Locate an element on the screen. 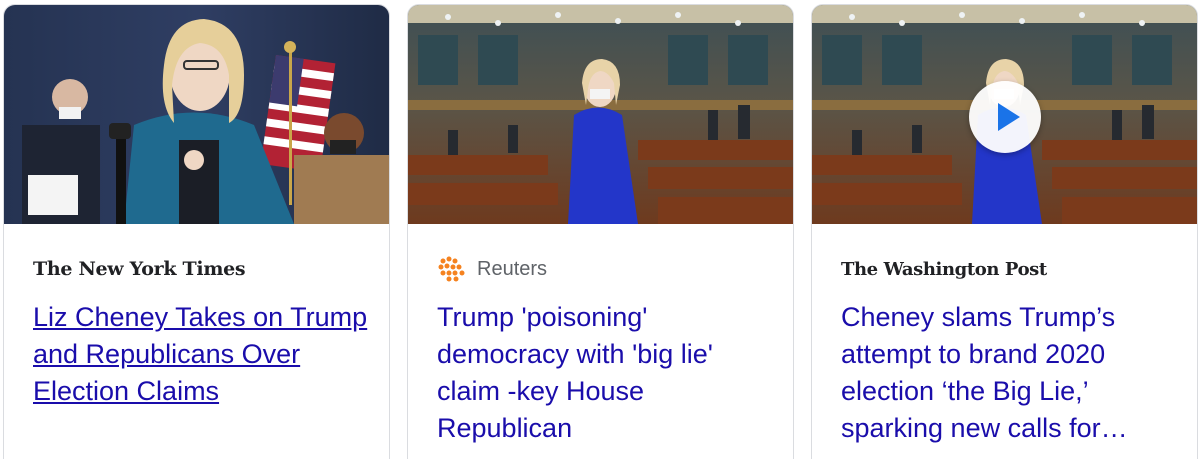  nyt-logo: The New York Times is located at coordinates (139, 269).